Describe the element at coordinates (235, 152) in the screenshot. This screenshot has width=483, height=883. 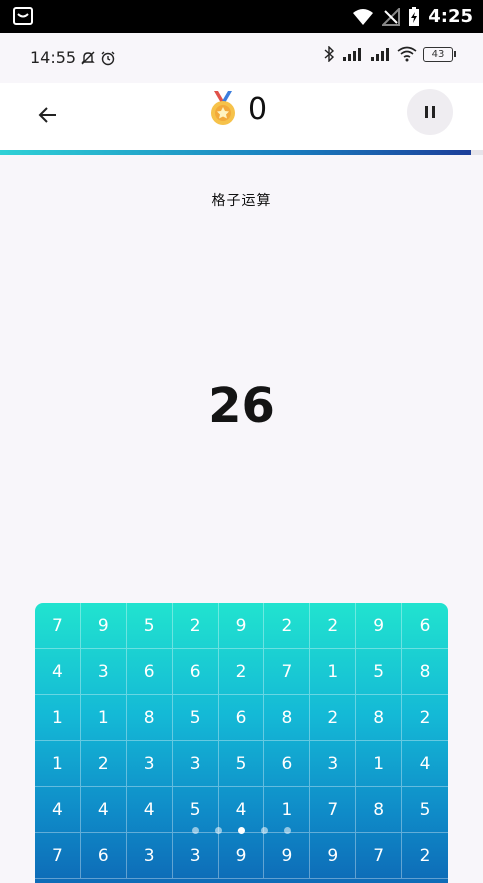
I see `progress-fill` at that location.